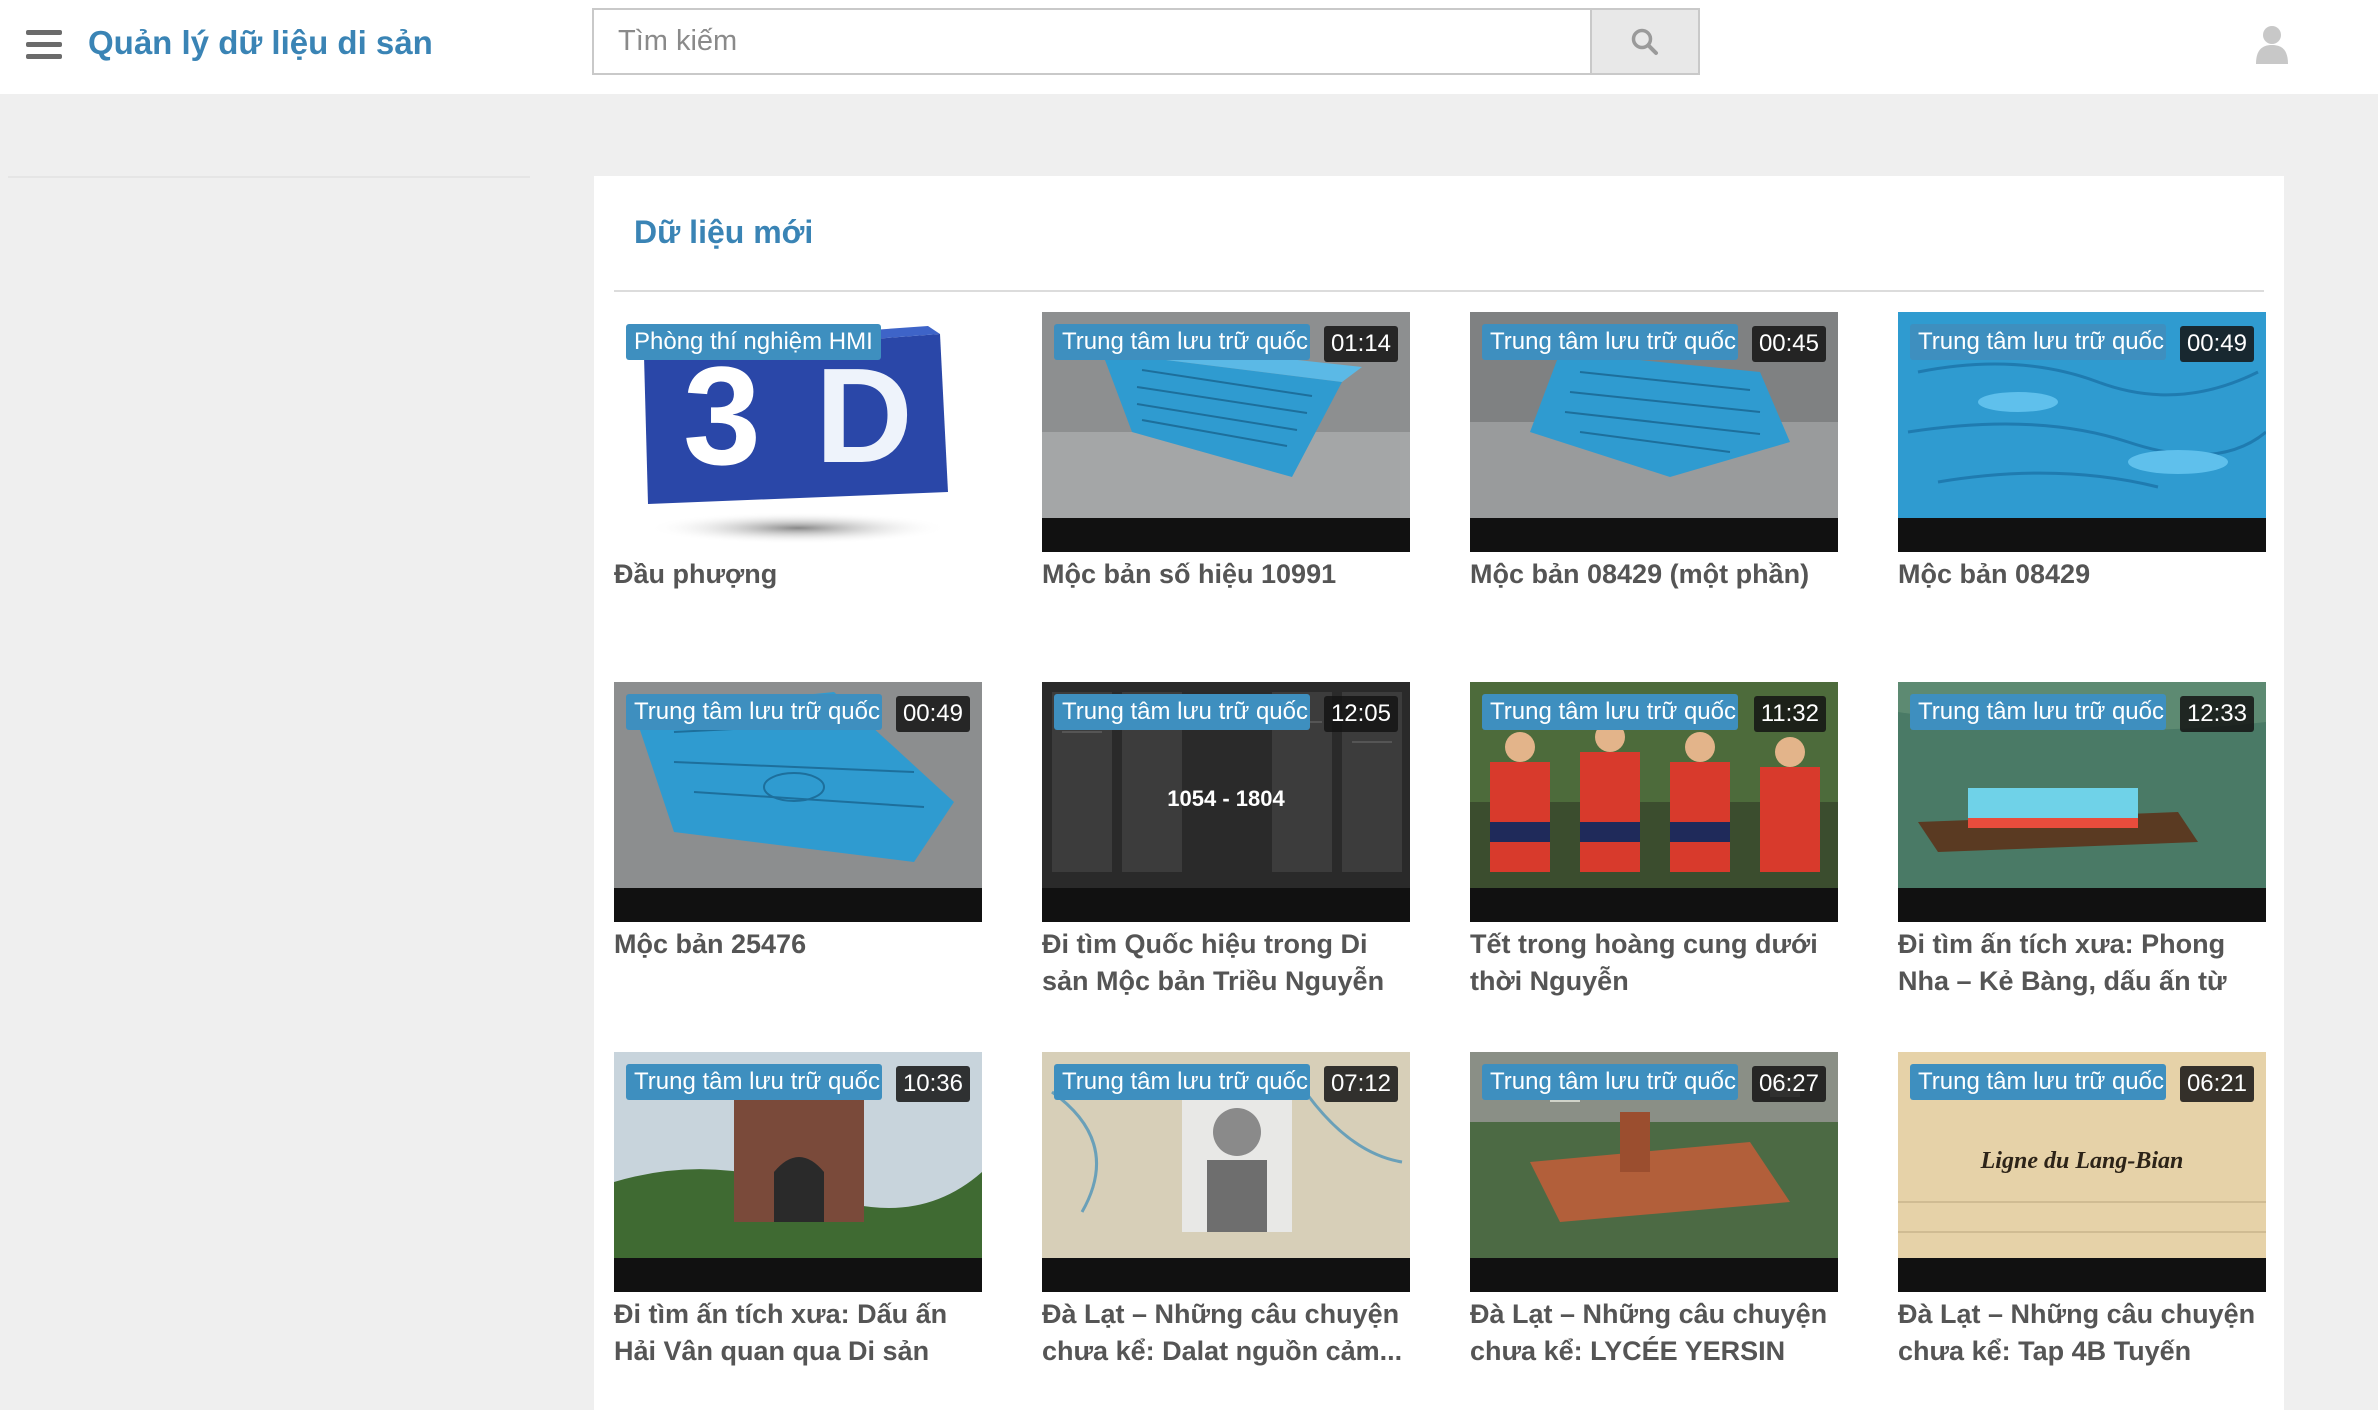 The height and width of the screenshot is (1410, 2378). What do you see at coordinates (2216, 1084) in the screenshot?
I see `duration-badge: 06:21` at bounding box center [2216, 1084].